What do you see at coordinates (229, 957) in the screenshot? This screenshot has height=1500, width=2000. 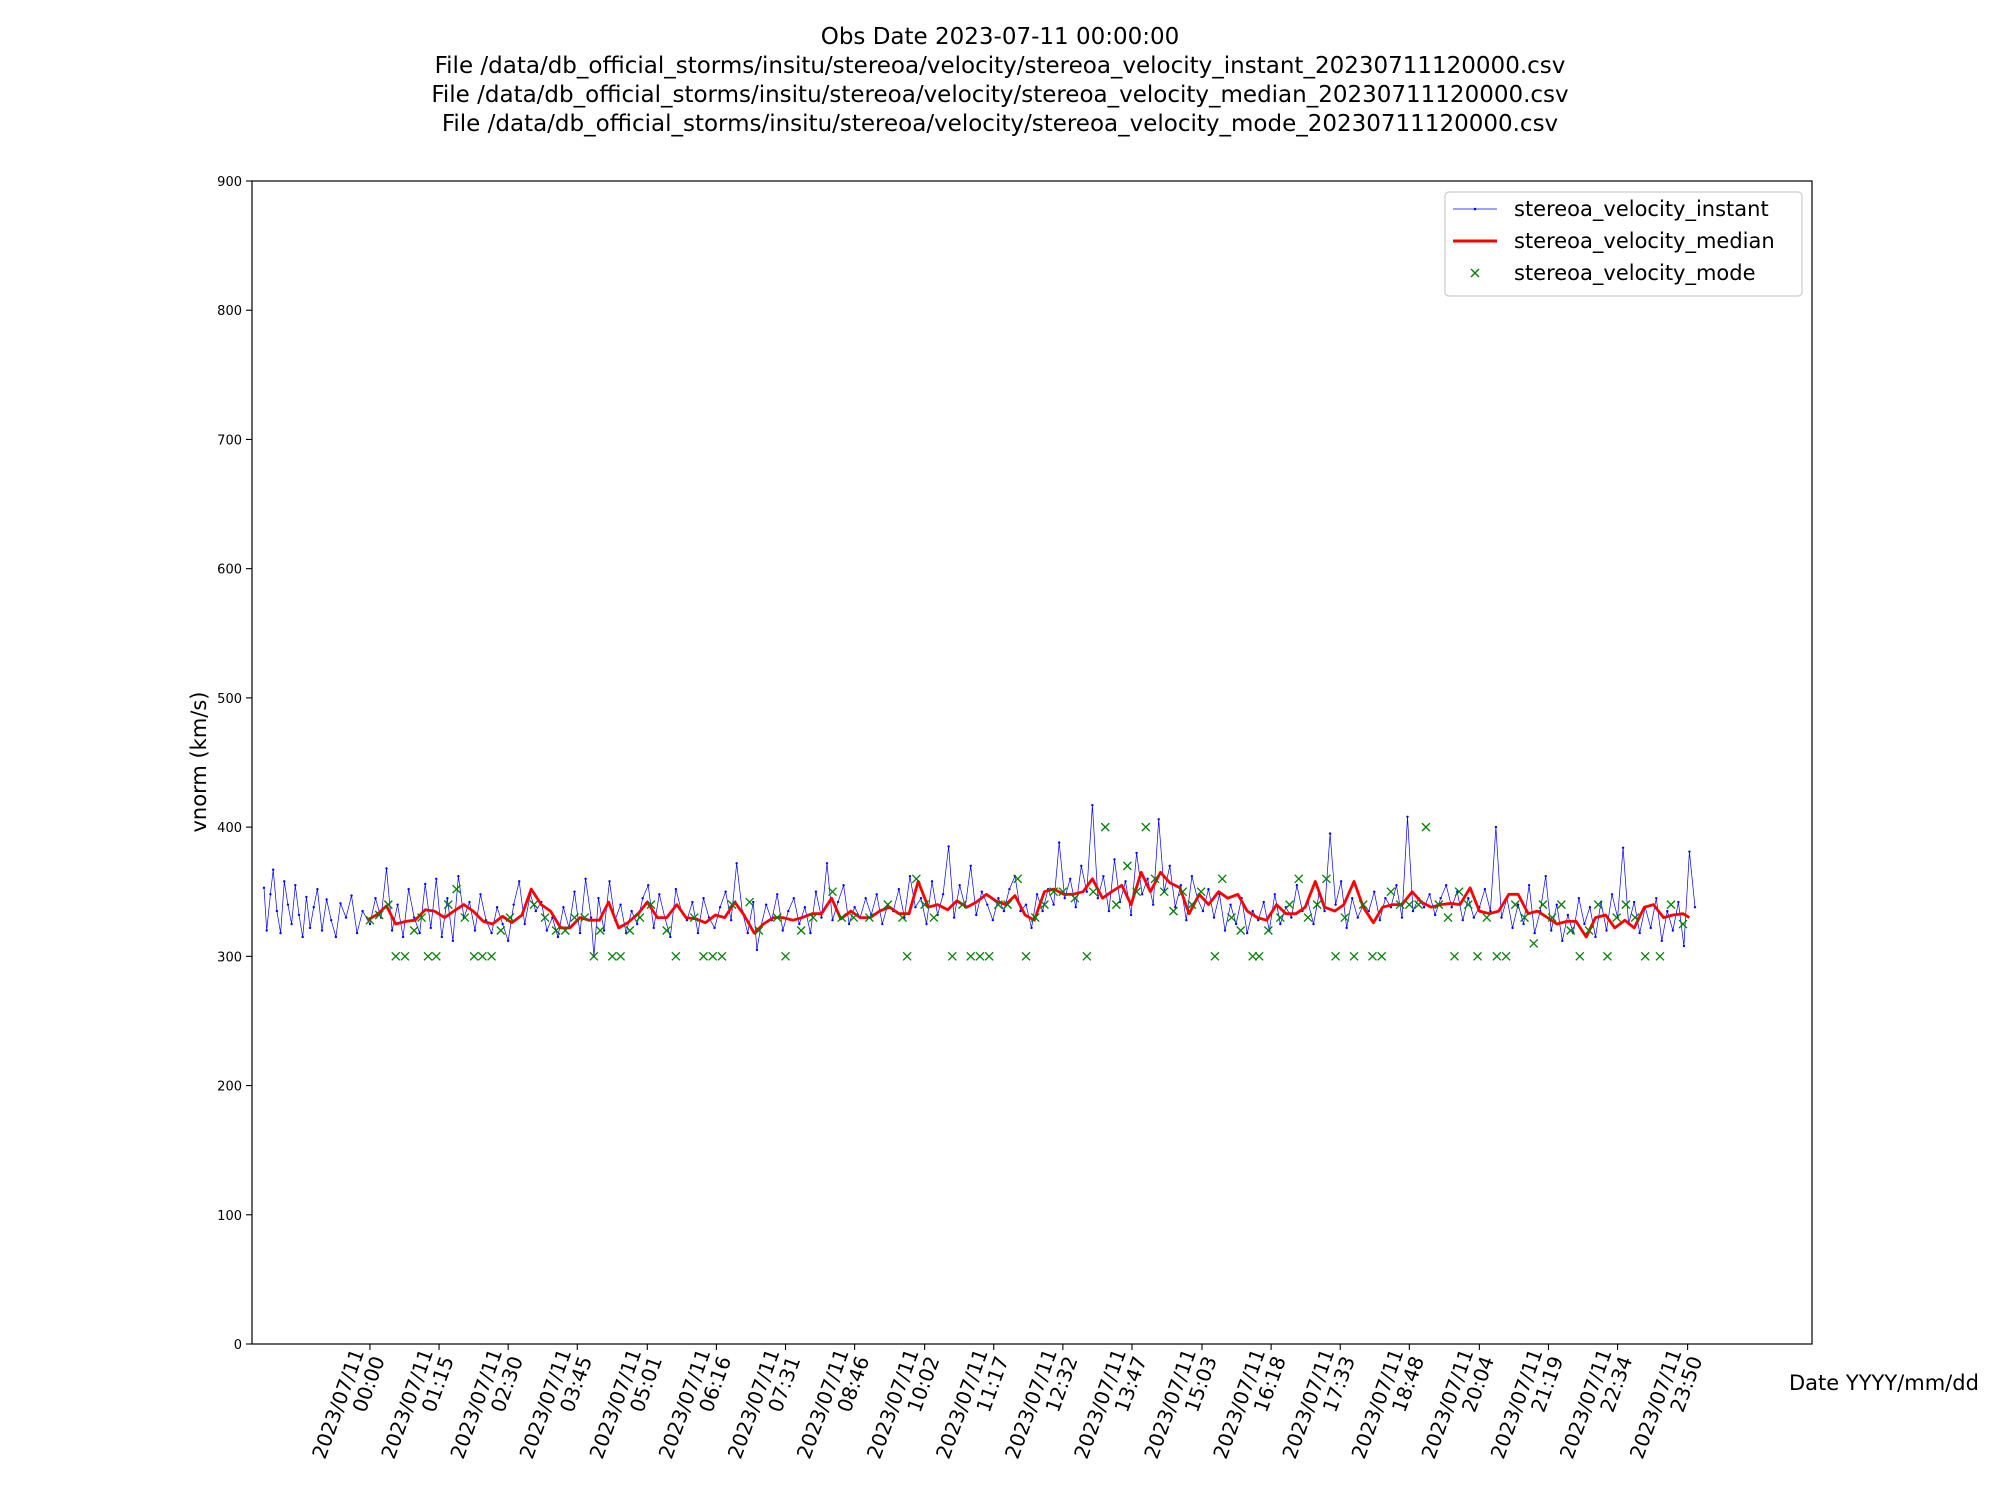 I see `y-tick-label: 300` at bounding box center [229, 957].